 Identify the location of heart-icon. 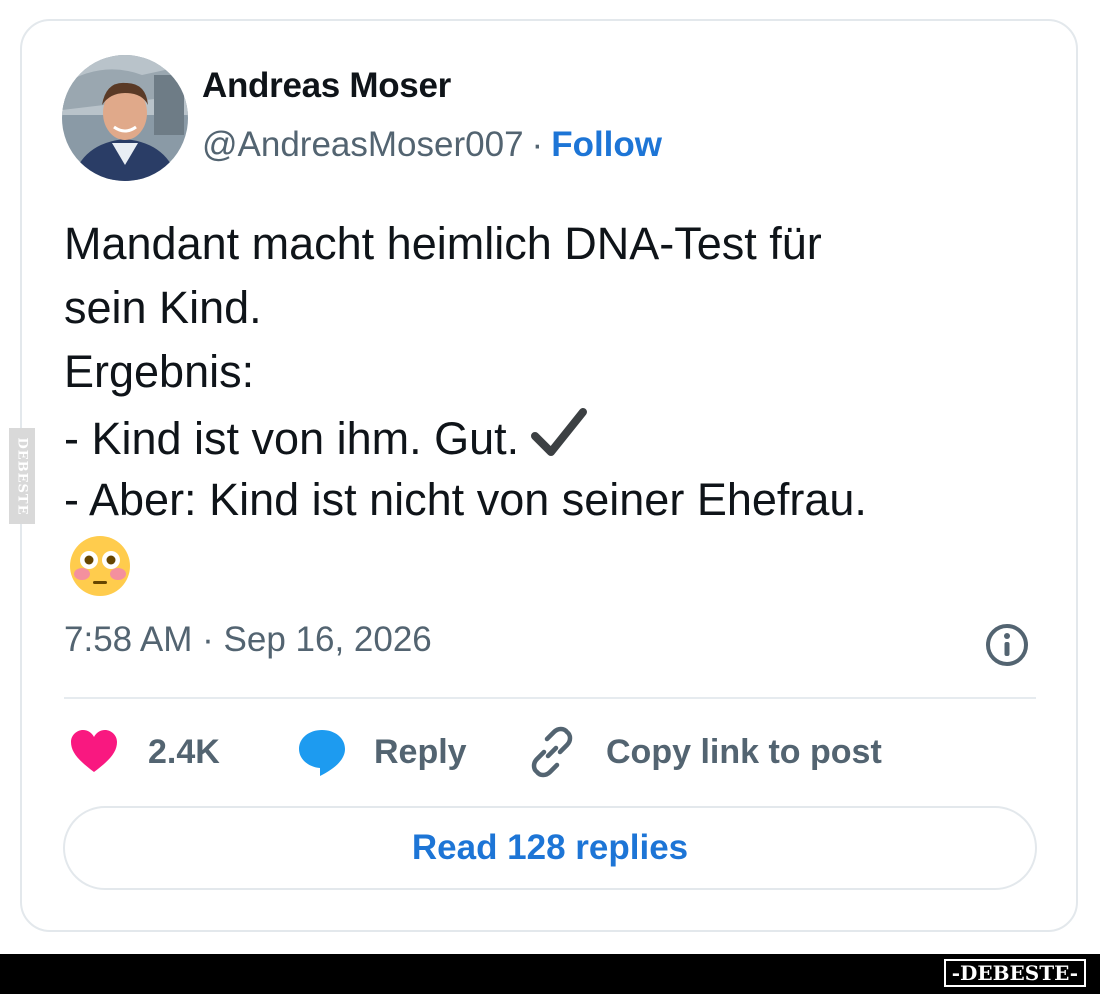
(94, 751).